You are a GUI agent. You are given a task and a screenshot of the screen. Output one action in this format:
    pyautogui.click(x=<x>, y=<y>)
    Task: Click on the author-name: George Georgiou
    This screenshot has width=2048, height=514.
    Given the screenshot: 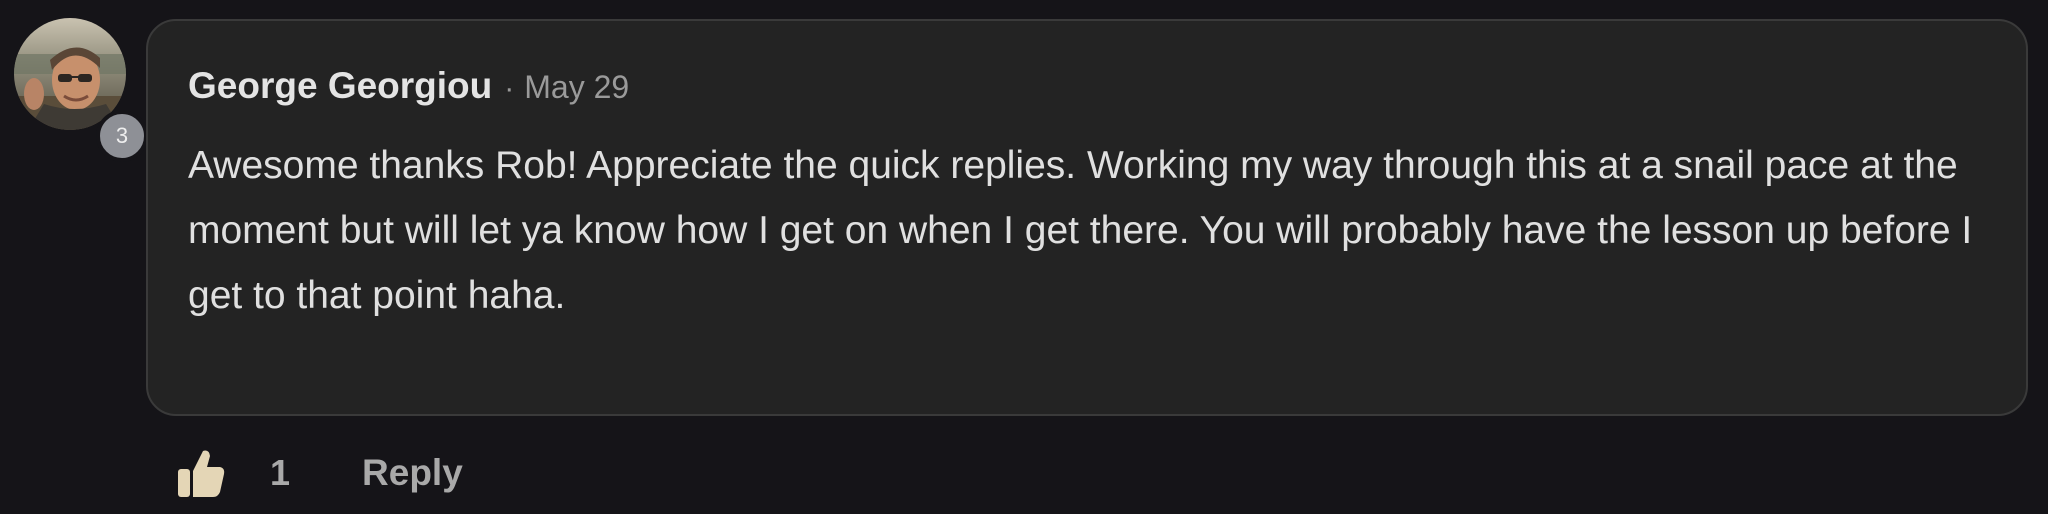 What is the action you would take?
    pyautogui.click(x=340, y=86)
    